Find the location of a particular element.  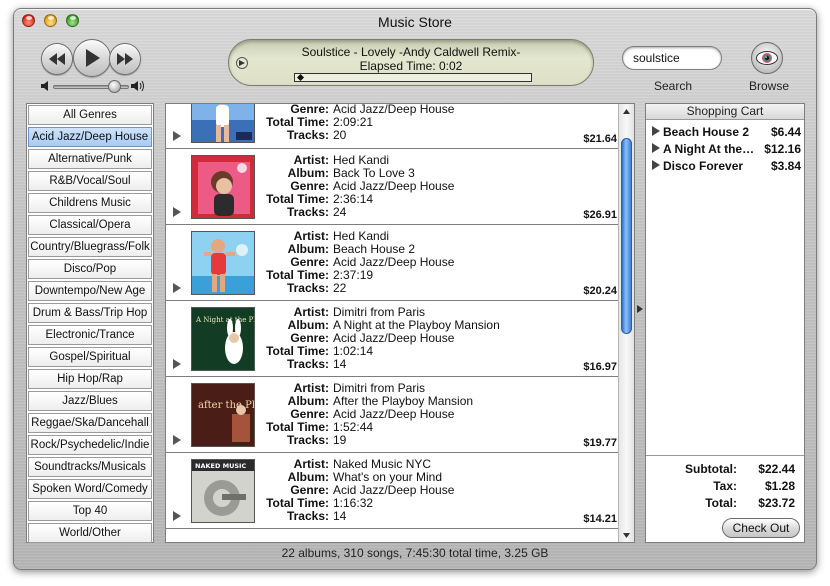

search-label: Search is located at coordinates (673, 86).